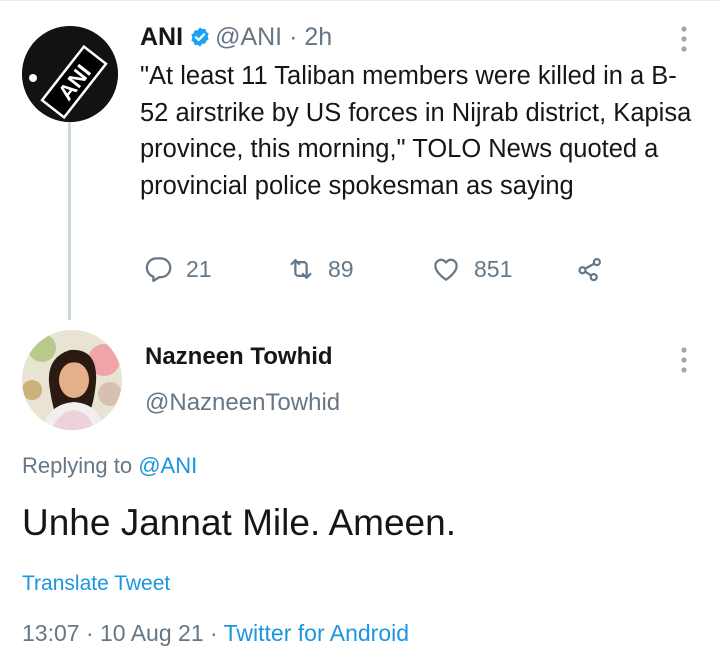 Image resolution: width=720 pixels, height=661 pixels. Describe the element at coordinates (96, 584) in the screenshot. I see `translate-tweet-link: Translate Tweet` at that location.